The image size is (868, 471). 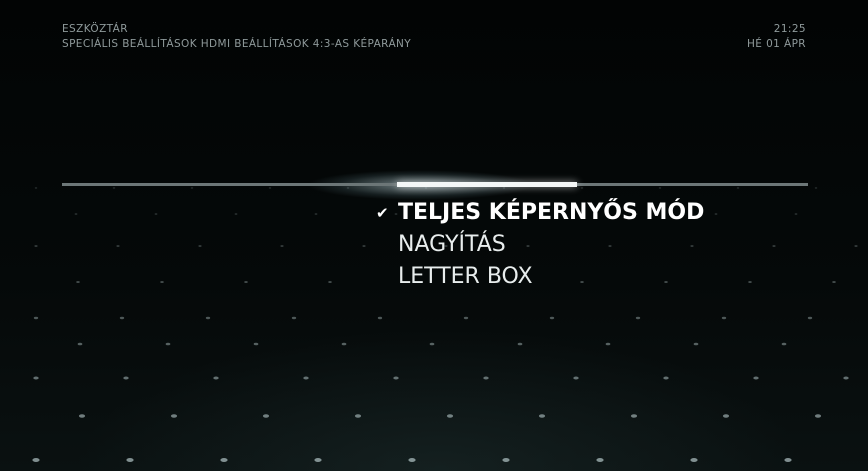 What do you see at coordinates (382, 213) in the screenshot?
I see `checkmark-icon: ✔` at bounding box center [382, 213].